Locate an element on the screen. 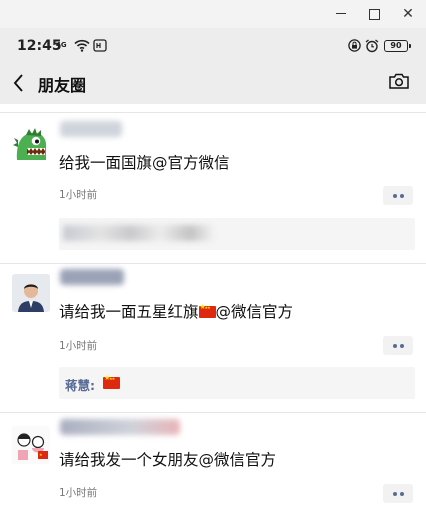  post-text: 给我一面国旗@官方微信 is located at coordinates (144, 163).